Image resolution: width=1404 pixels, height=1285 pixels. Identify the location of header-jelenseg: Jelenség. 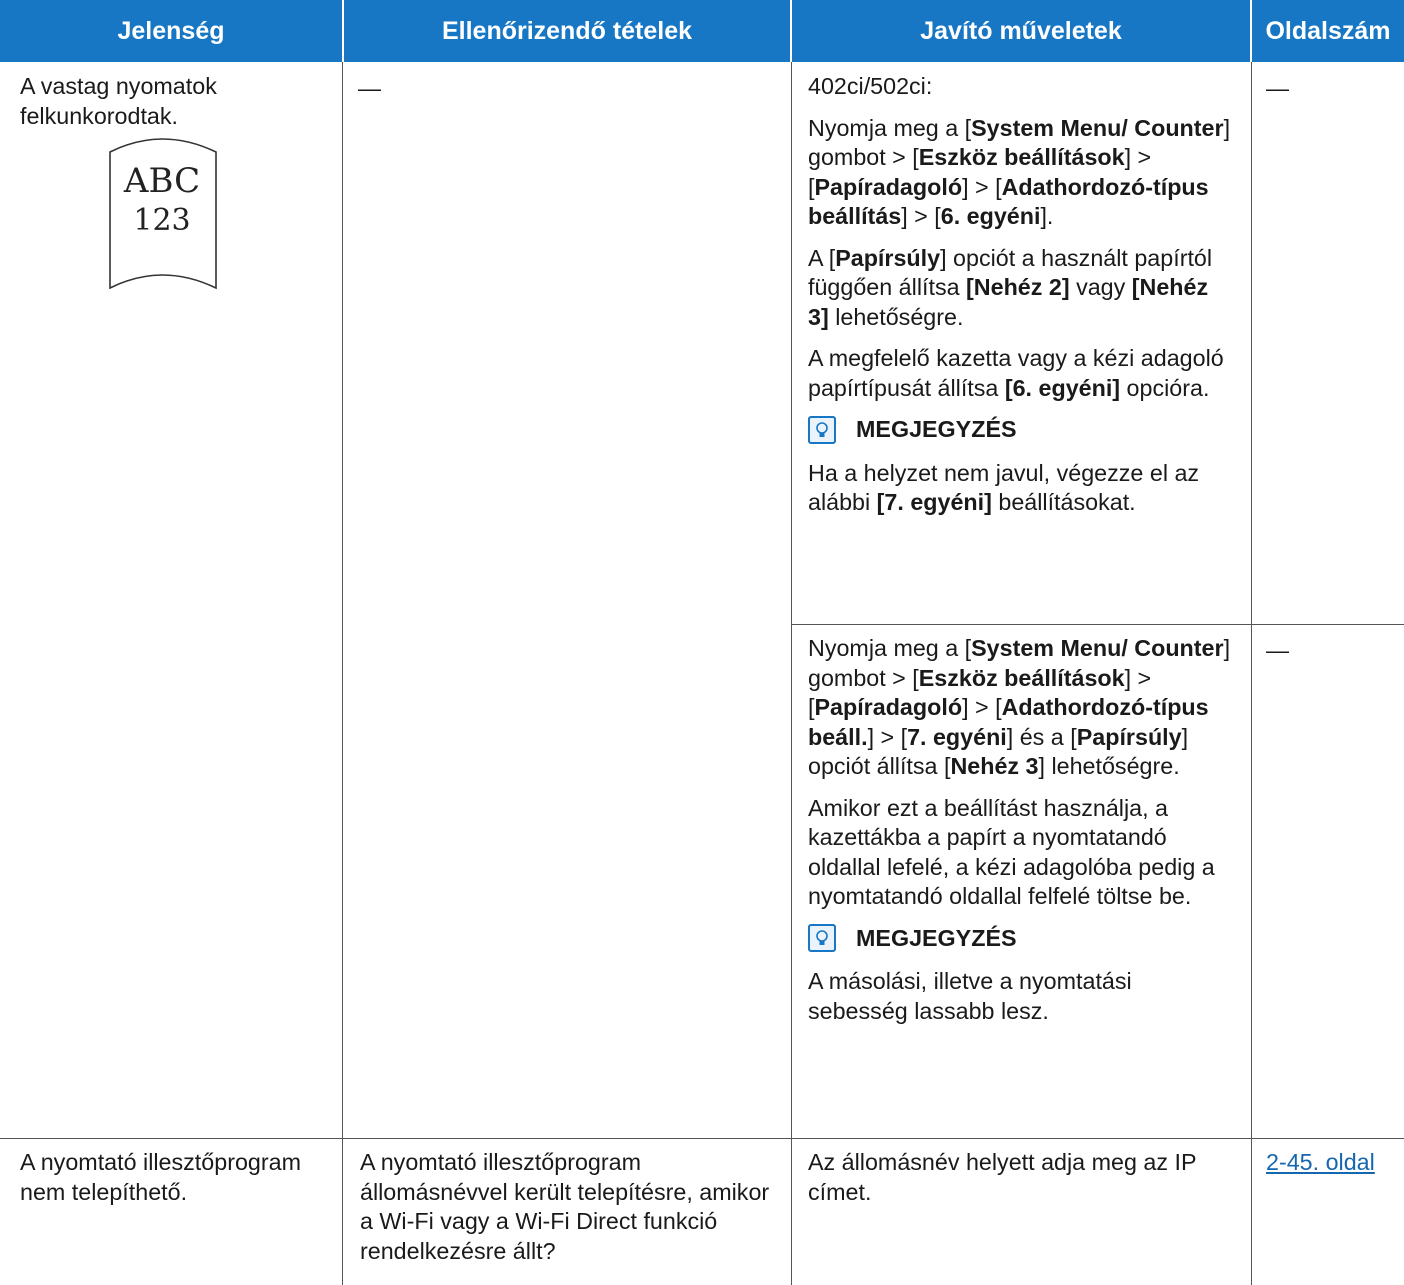
(171, 31).